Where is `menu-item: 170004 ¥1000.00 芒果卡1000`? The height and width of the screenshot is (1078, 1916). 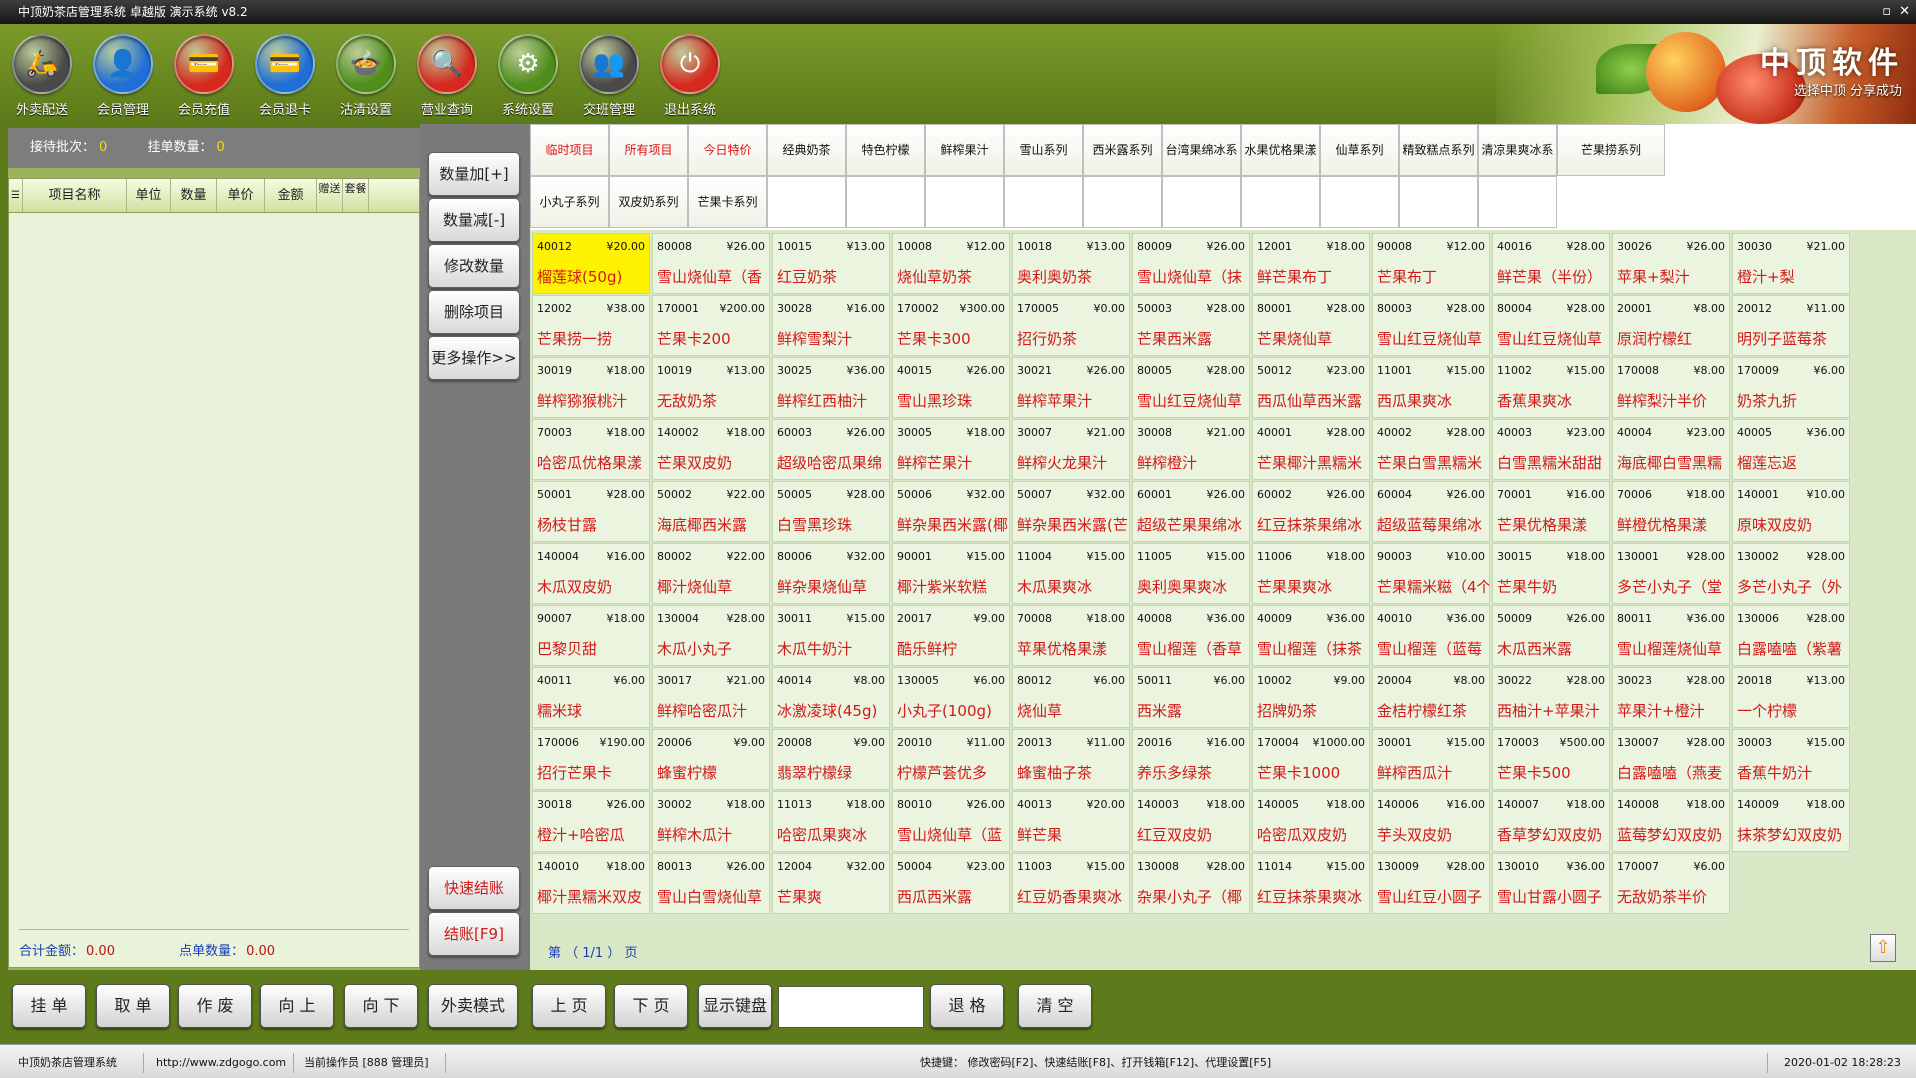 menu-item: 170004 ¥1000.00 芒果卡1000 is located at coordinates (1311, 759).